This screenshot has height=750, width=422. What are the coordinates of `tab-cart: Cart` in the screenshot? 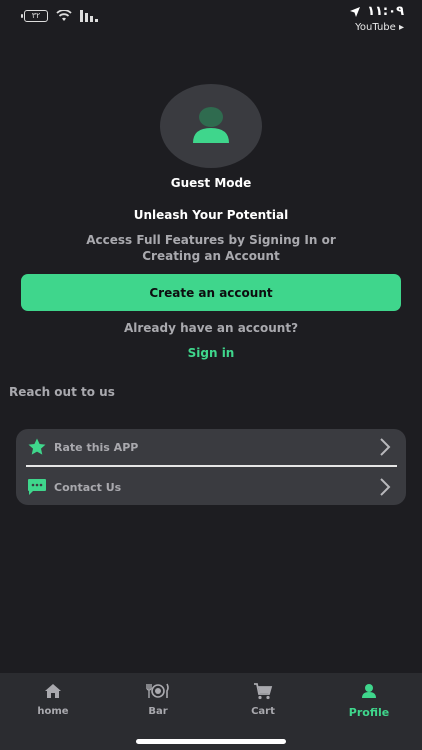 It's located at (263, 699).